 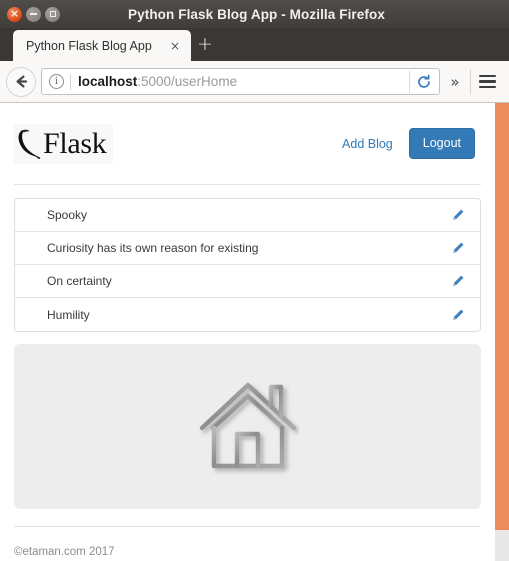 I want to click on url-host: localhost, so click(x=108, y=81).